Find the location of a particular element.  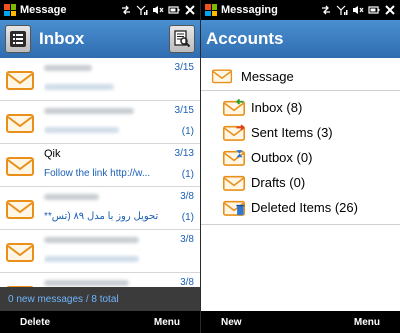

folder-label: Drafts (0) is located at coordinates (278, 182).